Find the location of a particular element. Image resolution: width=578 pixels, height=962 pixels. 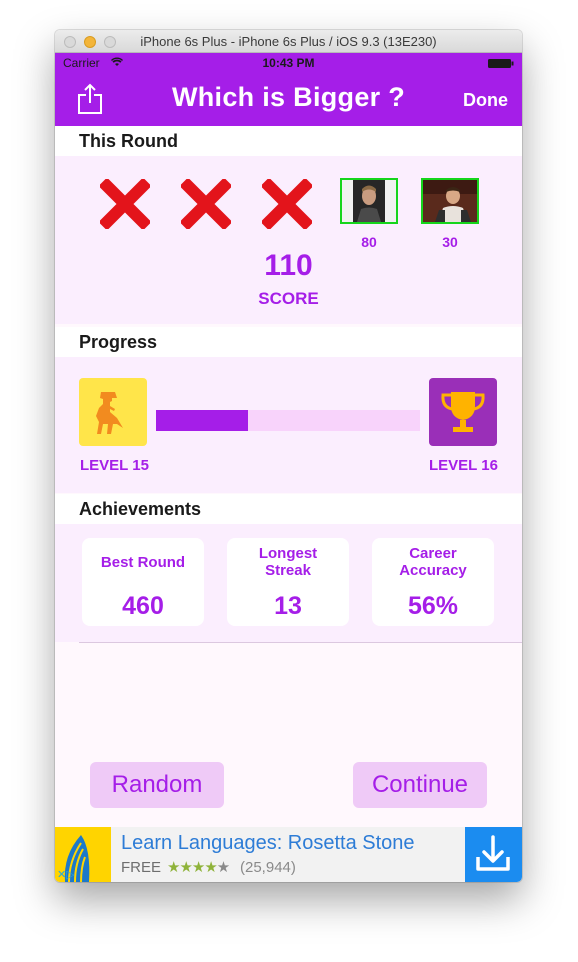

to-level-label: LEVEL 16 is located at coordinates (463, 465).